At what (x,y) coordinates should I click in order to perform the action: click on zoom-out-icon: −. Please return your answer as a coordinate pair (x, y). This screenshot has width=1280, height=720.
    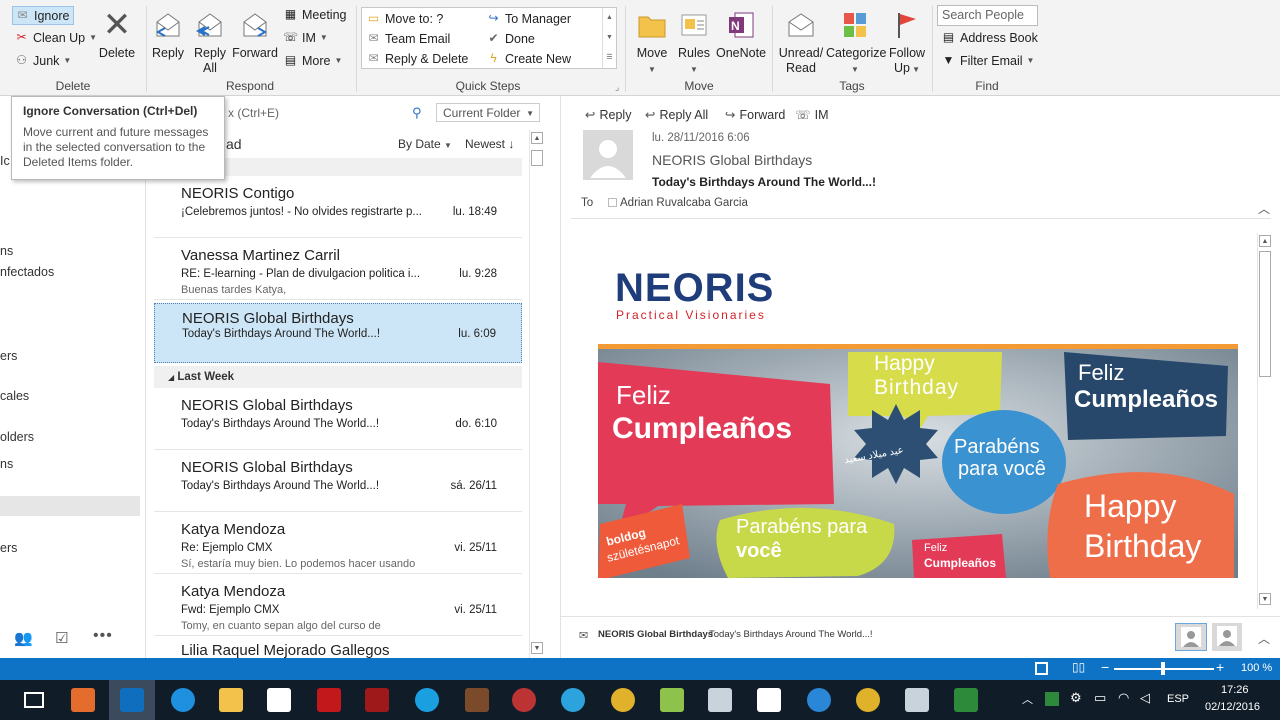
    Looking at the image, I should click on (1105, 667).